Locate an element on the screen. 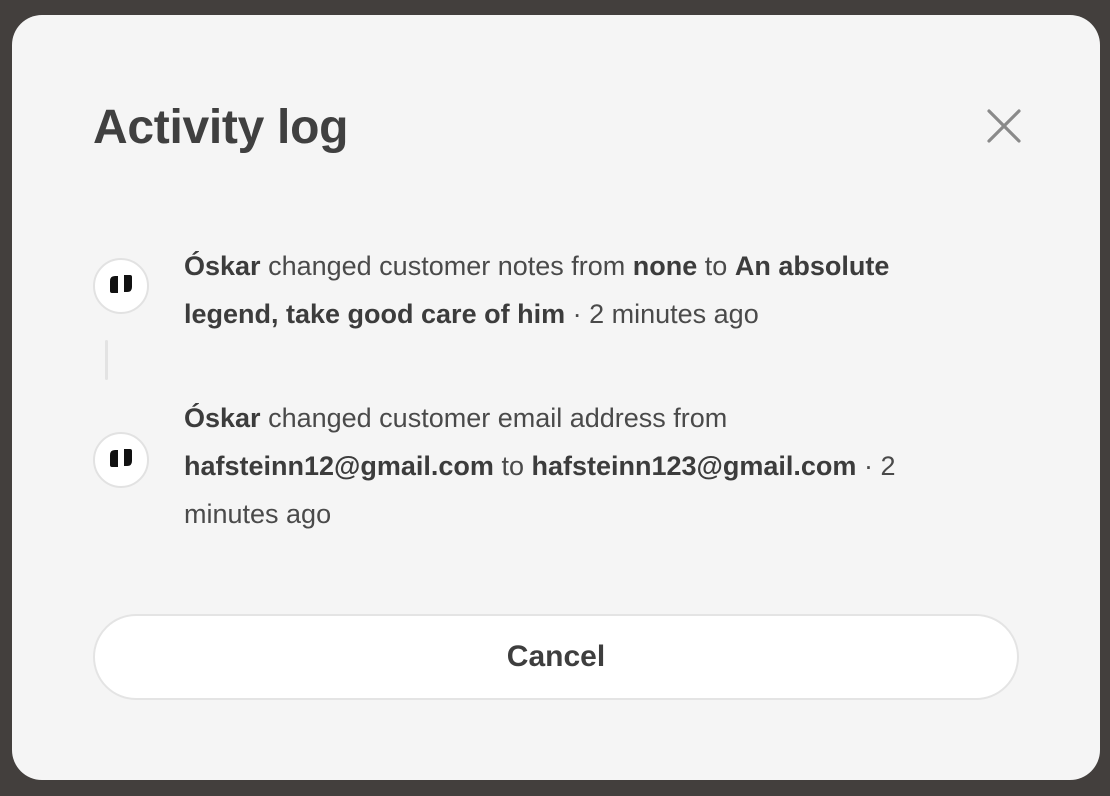  timestamp: 2 minutes ago is located at coordinates (674, 314).